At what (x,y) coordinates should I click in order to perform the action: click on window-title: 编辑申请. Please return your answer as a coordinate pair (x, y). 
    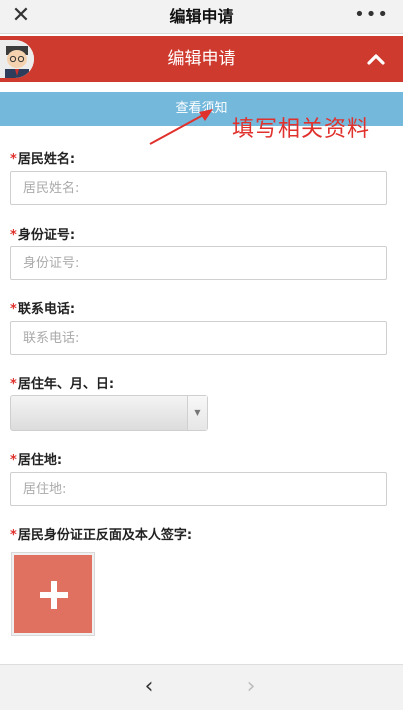
    Looking at the image, I should click on (201, 16).